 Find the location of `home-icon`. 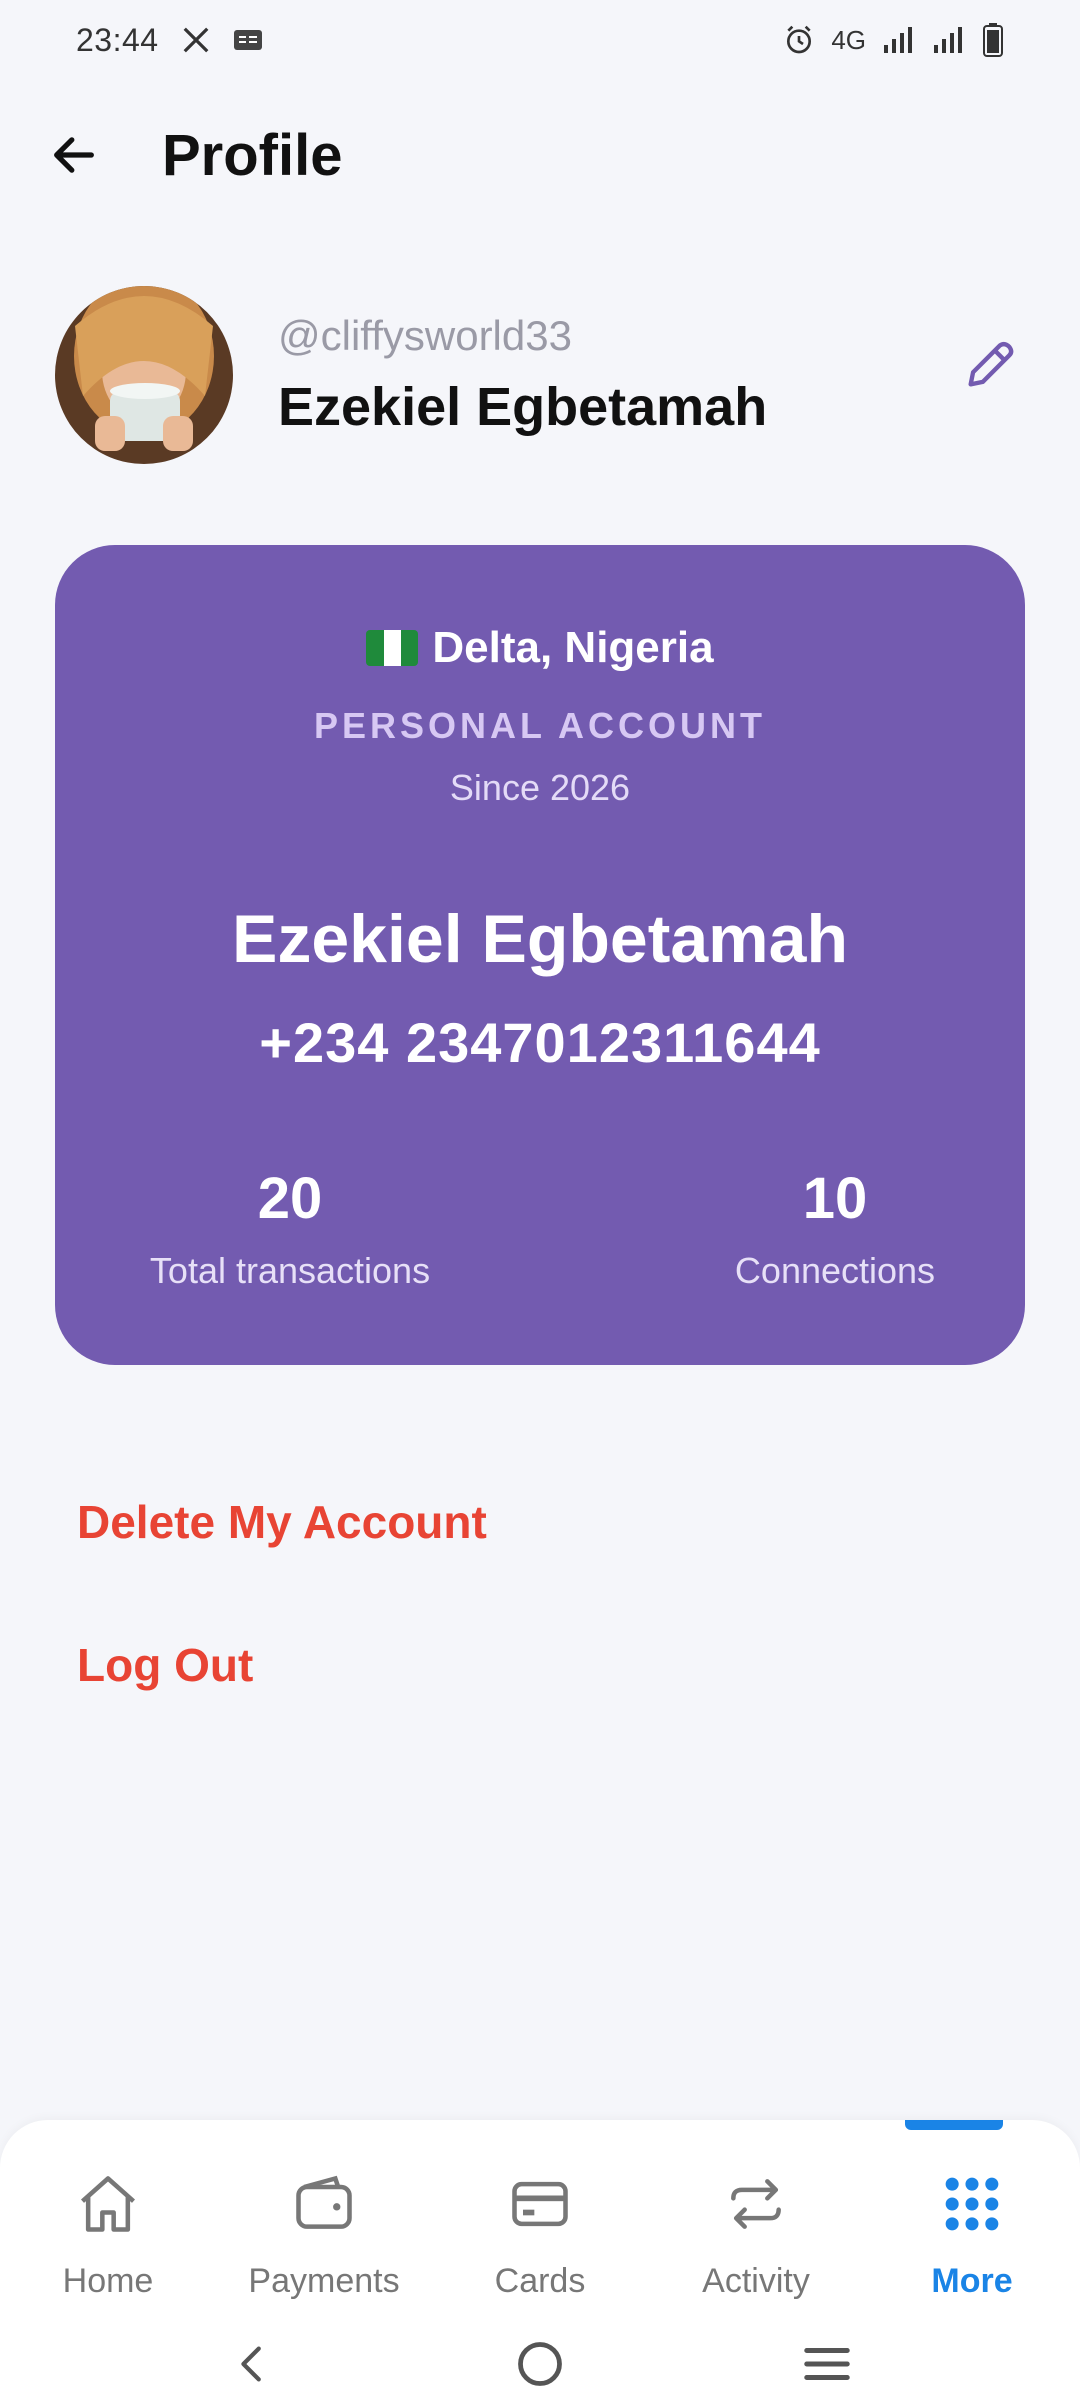

home-icon is located at coordinates (108, 2204).